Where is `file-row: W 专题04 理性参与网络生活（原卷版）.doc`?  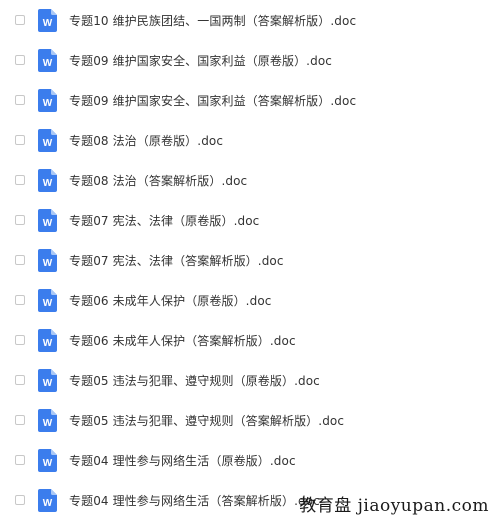 file-row: W 专题04 理性参与网络生活（原卷版）.doc is located at coordinates (247, 460).